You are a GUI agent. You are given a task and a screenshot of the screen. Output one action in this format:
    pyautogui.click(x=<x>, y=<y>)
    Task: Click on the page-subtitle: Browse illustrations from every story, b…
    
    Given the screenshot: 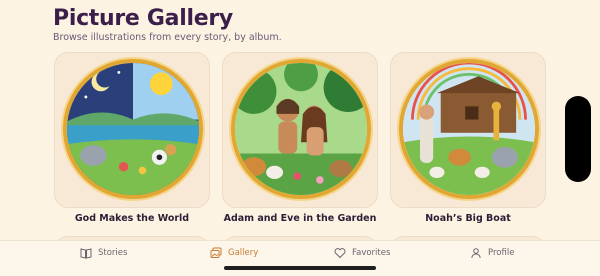 What is the action you would take?
    pyautogui.click(x=167, y=37)
    